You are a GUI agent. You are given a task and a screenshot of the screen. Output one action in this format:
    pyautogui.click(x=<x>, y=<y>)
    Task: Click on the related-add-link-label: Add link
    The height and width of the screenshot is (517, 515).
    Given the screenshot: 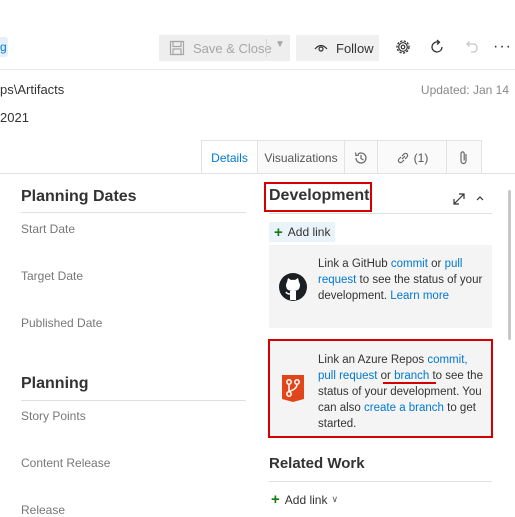 What is the action you would take?
    pyautogui.click(x=306, y=499)
    